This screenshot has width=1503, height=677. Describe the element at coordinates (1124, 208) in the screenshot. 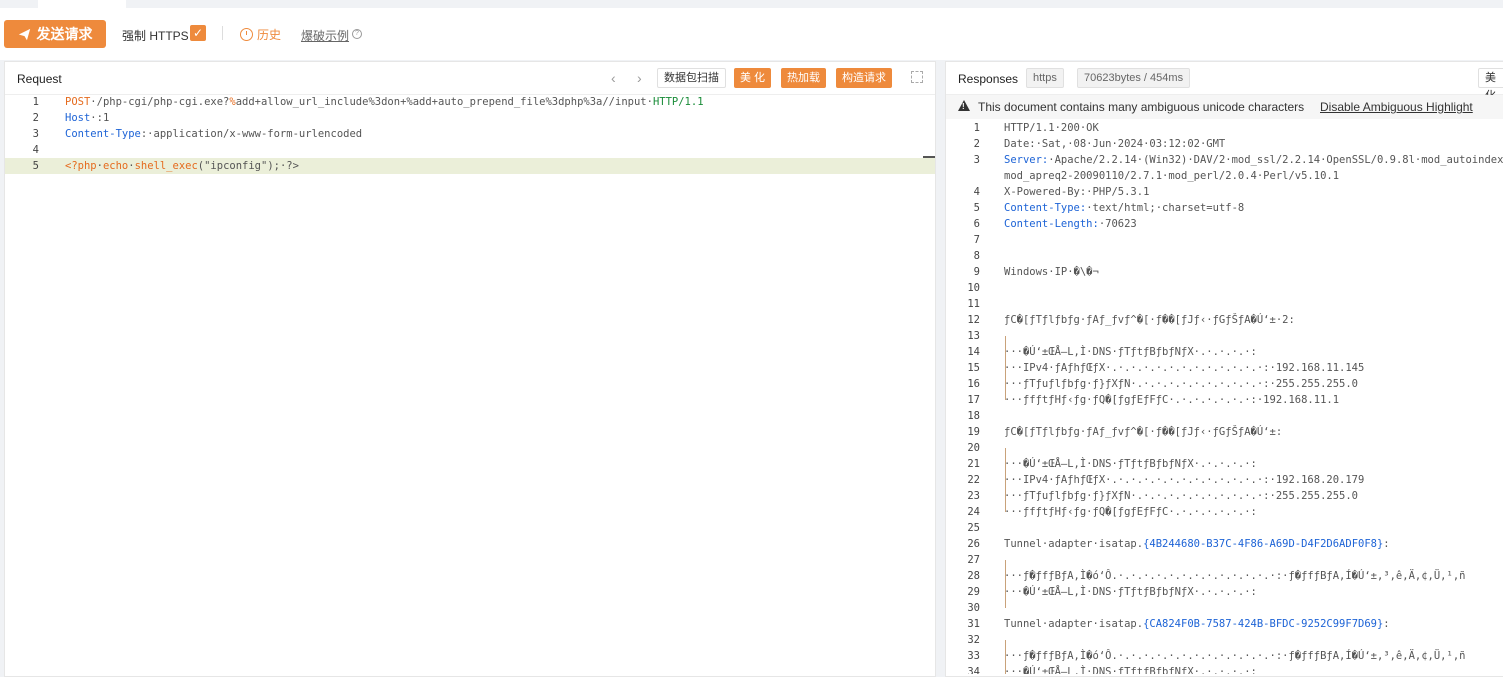

I see `line-text: Content-Type:·text/html;·charset=utf-8` at that location.